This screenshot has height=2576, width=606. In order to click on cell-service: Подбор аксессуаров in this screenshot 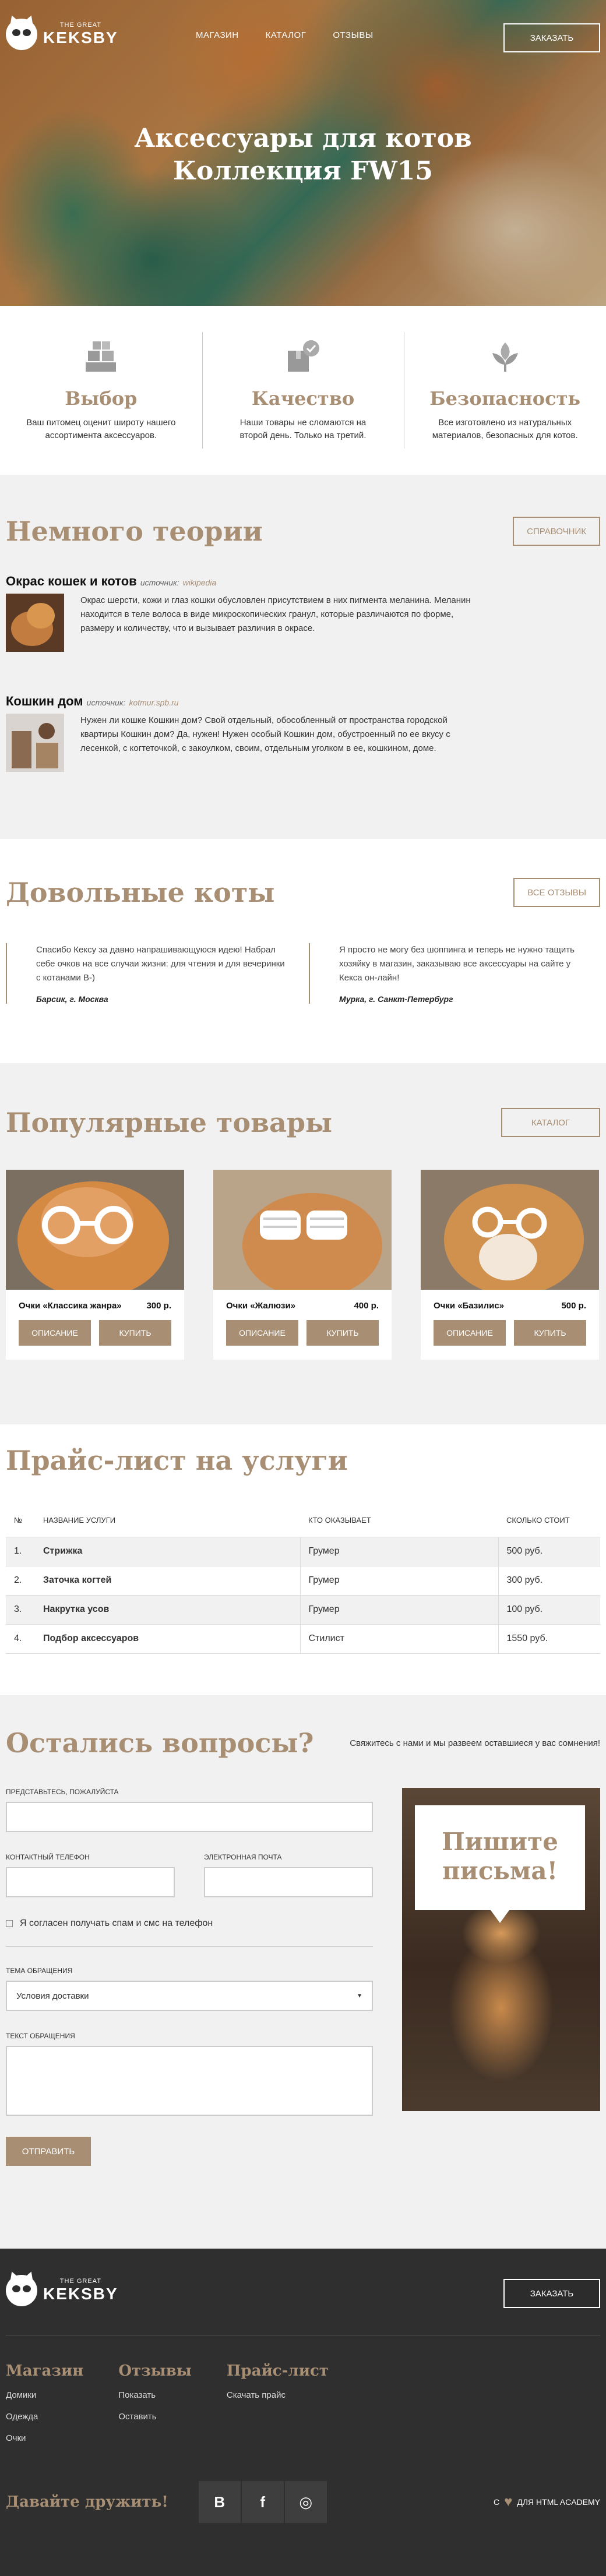, I will do `click(168, 1639)`.